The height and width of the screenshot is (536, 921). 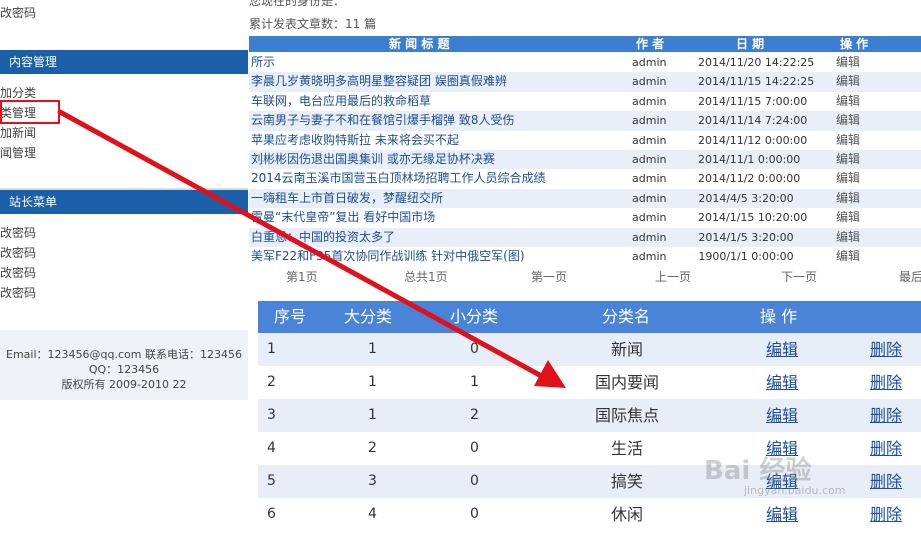 What do you see at coordinates (388, 256) in the screenshot?
I see `news-title-link: 美军F22和F35首次协同作战训练 针对中俄空军(图)` at bounding box center [388, 256].